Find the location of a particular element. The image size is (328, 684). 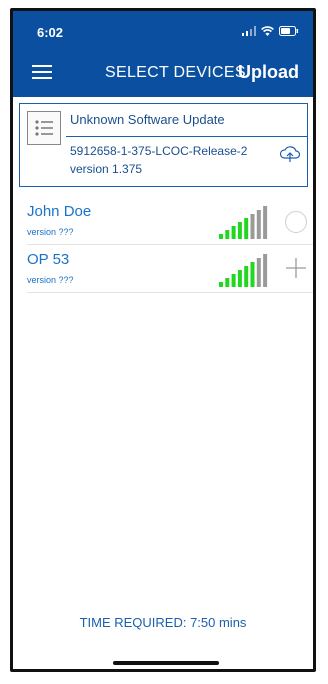

update-filename: 5912658-1-375-LCOC-Release-2 is located at coordinates (159, 151).